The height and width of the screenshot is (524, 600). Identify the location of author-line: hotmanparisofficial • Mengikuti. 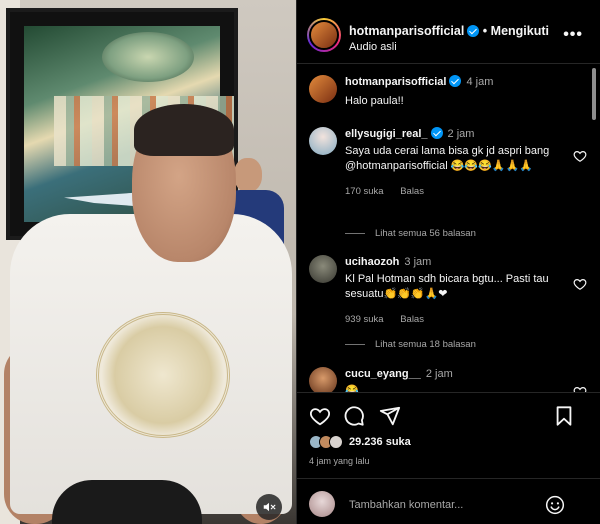
(449, 31).